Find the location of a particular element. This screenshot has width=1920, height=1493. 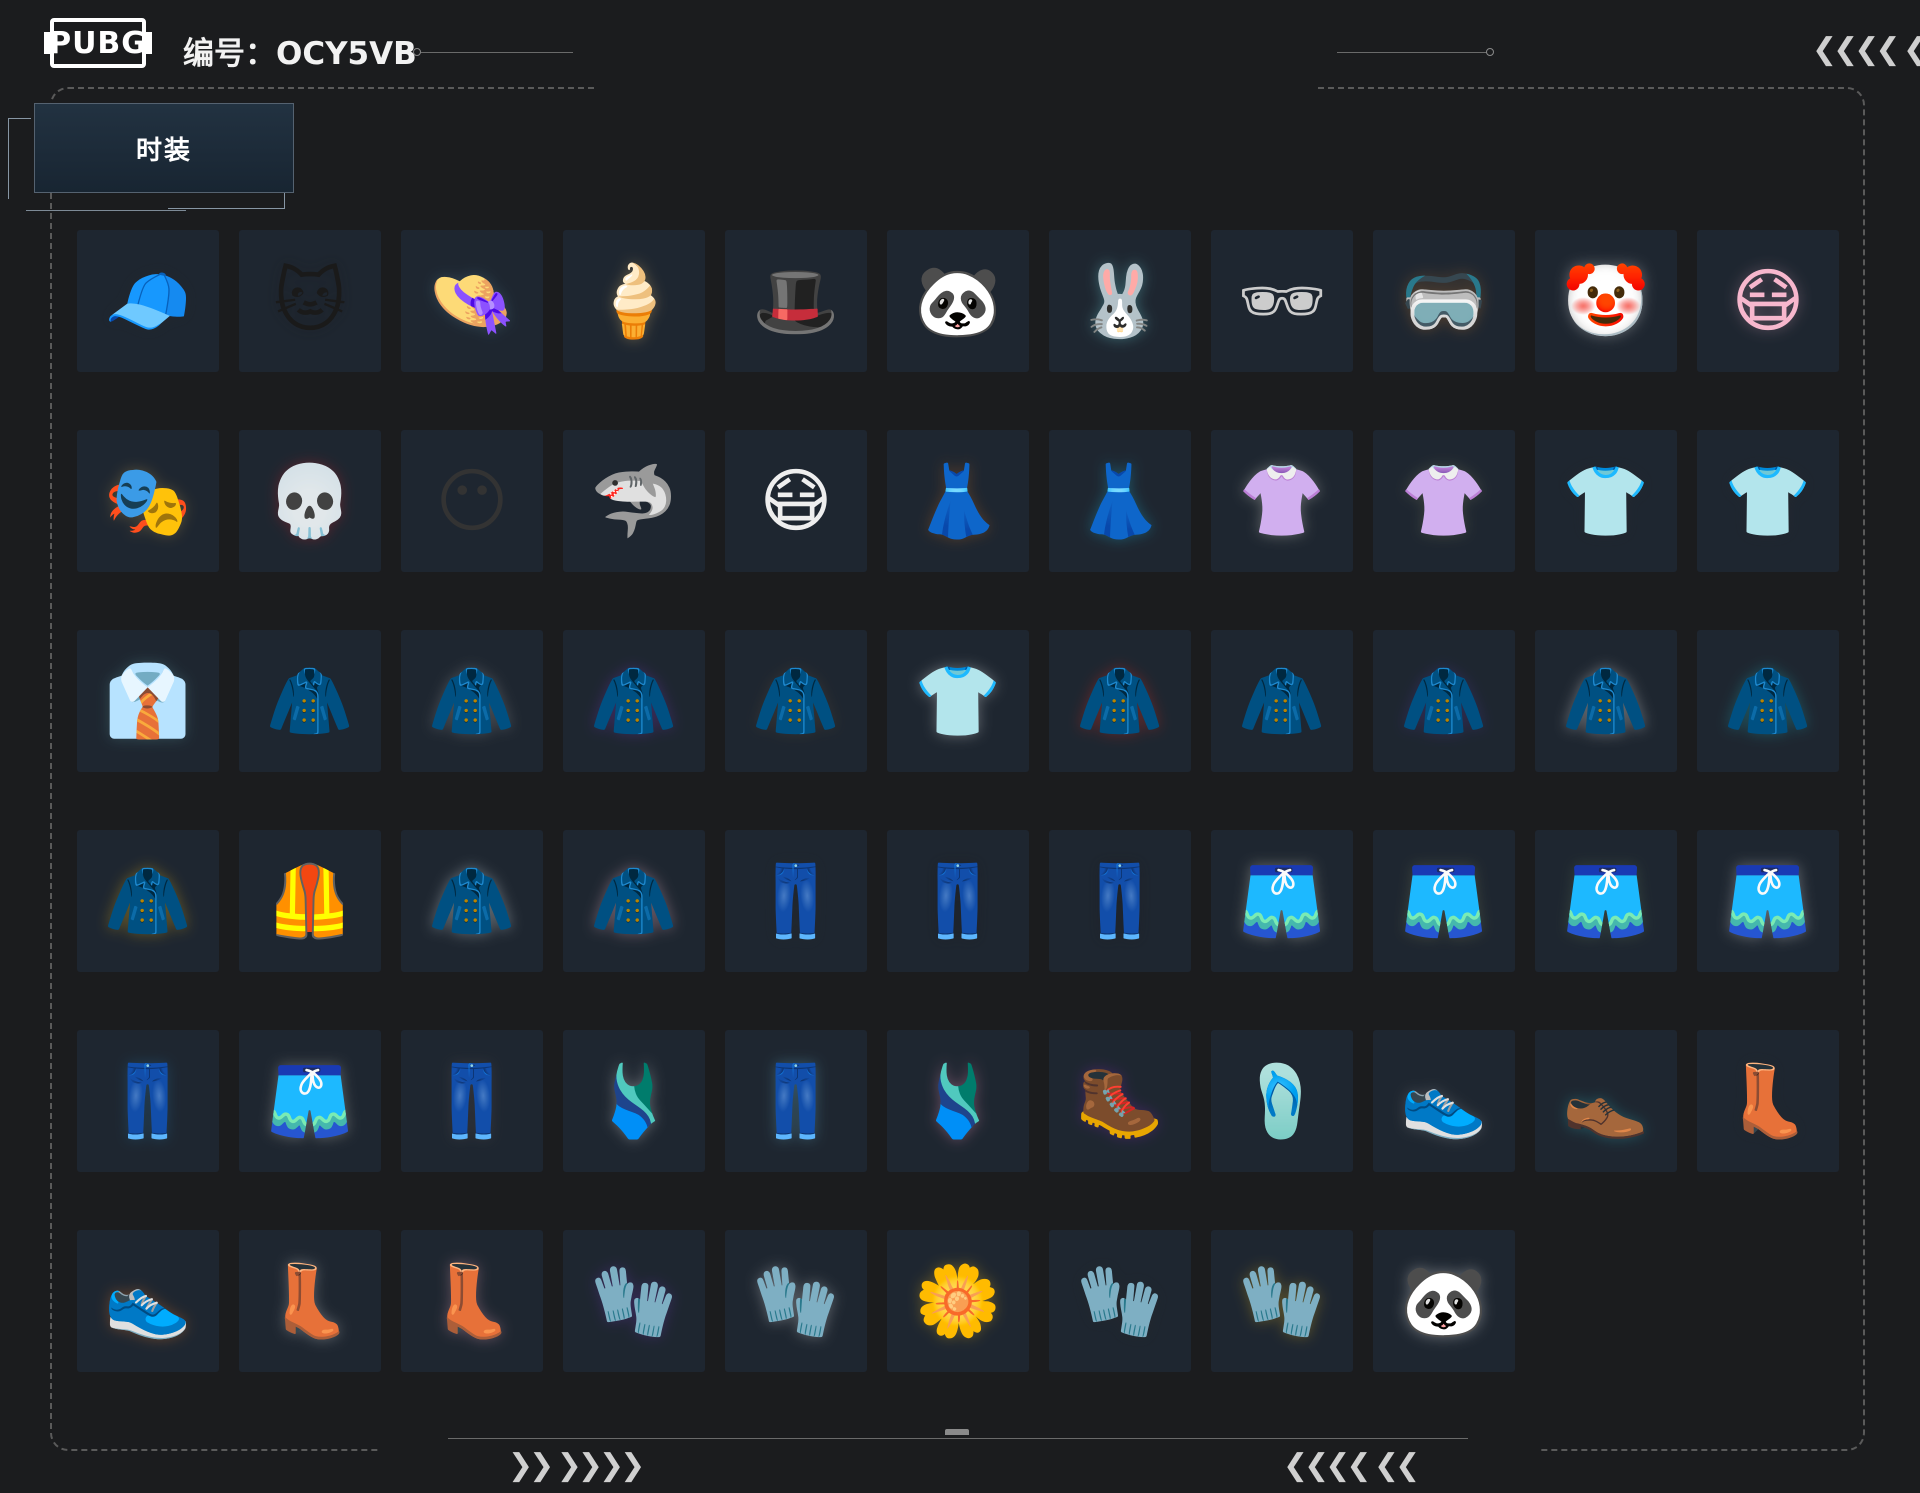

red-varsity-jacket-icon: 🧥 is located at coordinates (1120, 701).